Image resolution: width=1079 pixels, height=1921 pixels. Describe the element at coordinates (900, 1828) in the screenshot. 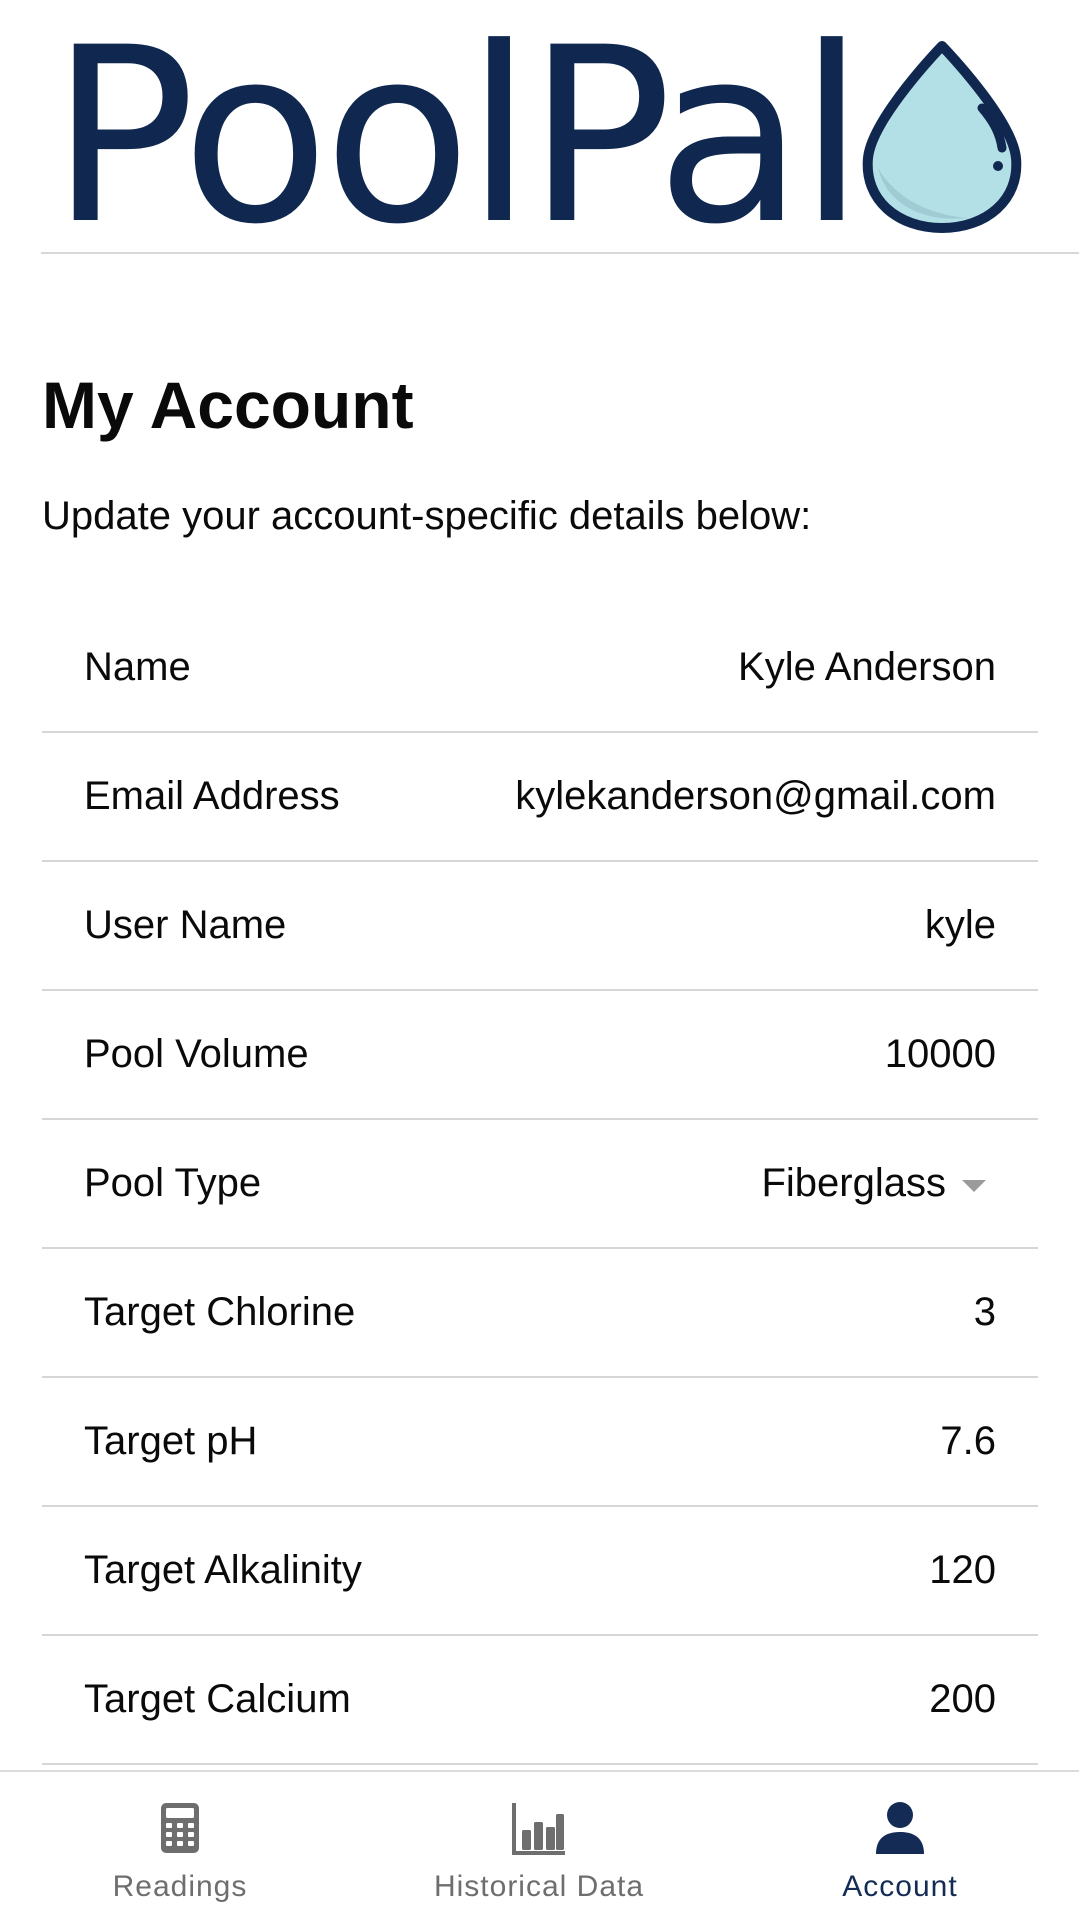

I see `person-icon` at that location.